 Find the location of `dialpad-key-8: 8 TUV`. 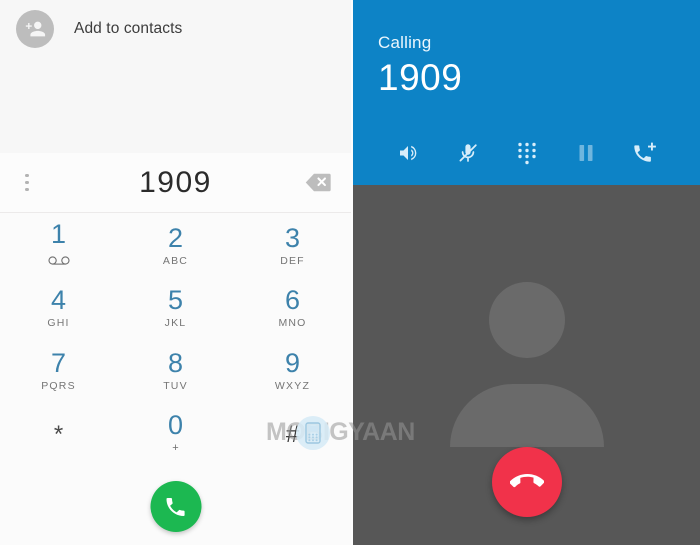

dialpad-key-8: 8 TUV is located at coordinates (175, 370).